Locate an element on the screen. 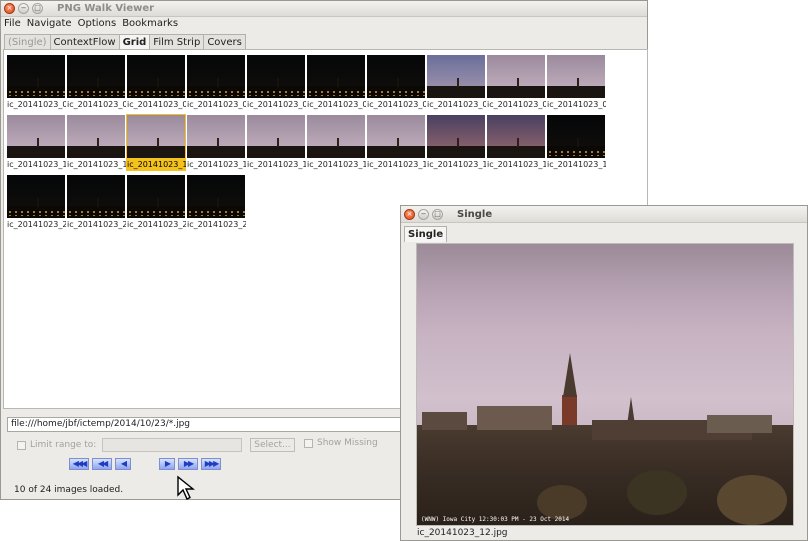  thumbnail-cell: ic_20141023_17 is located at coordinates (456, 144).